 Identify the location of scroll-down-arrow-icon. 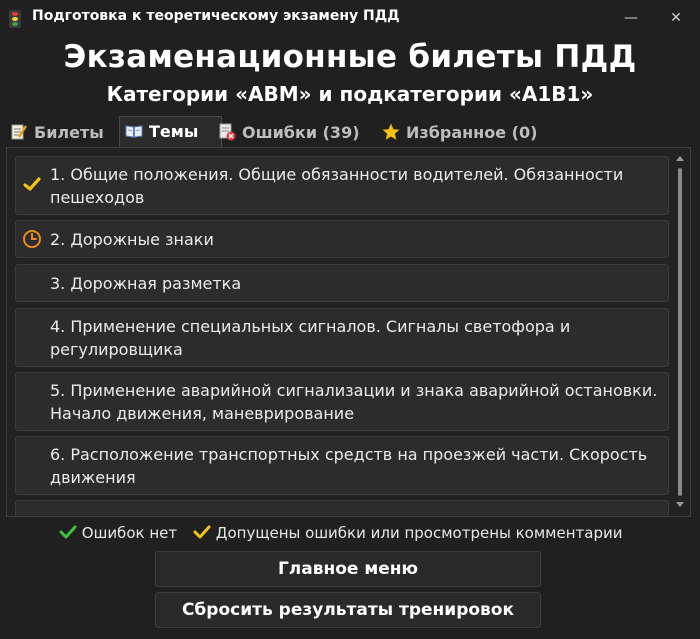
(680, 504).